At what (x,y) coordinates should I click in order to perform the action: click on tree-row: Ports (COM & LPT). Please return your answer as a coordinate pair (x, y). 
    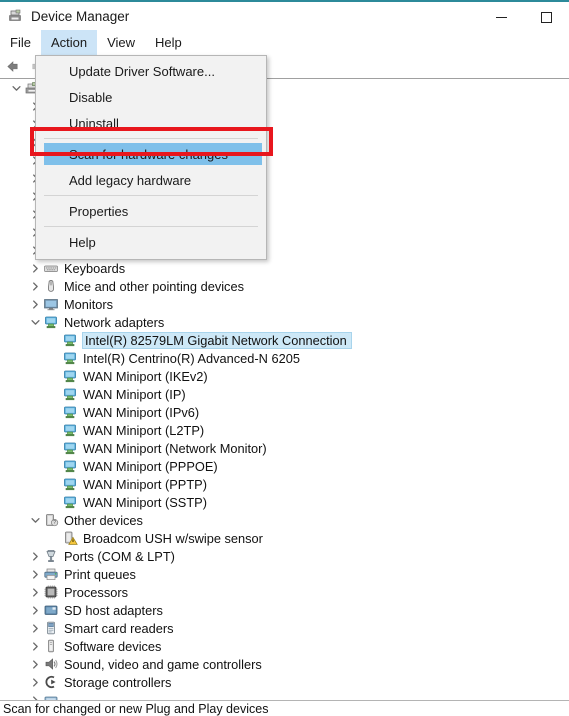
    Looking at the image, I should click on (284, 556).